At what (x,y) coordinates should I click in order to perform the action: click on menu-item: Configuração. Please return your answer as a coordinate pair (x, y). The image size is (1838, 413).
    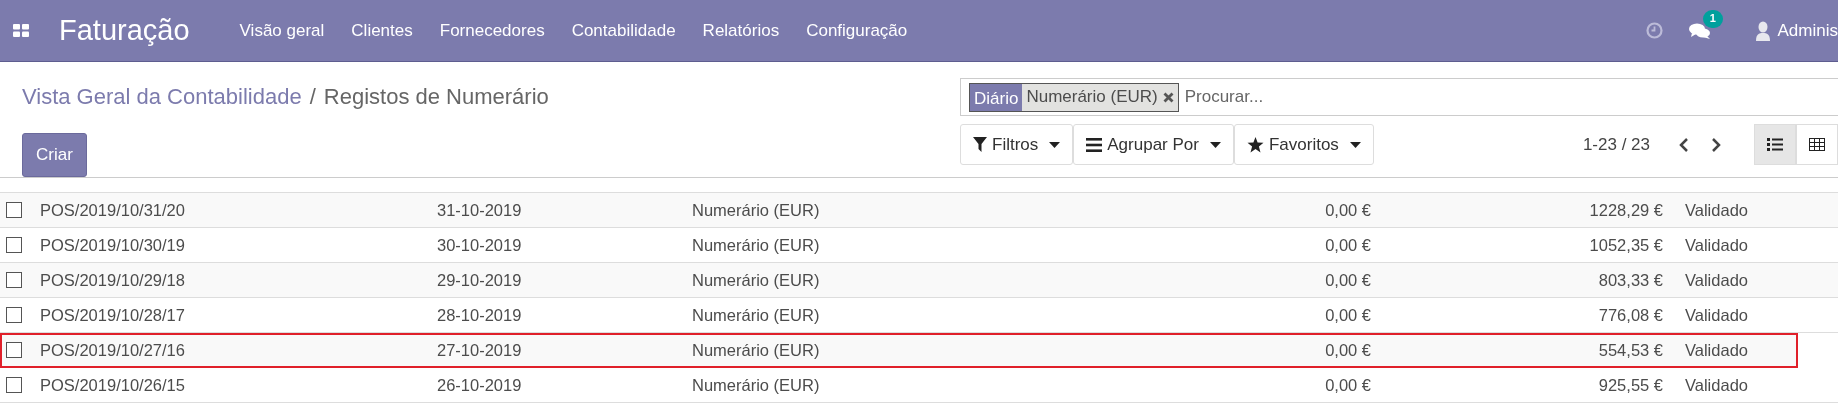
    Looking at the image, I should click on (857, 30).